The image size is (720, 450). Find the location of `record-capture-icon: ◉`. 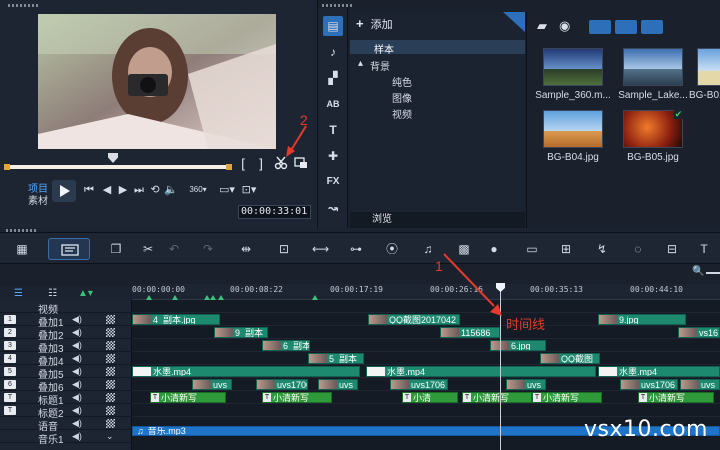

record-capture-icon: ◉ is located at coordinates (564, 26).